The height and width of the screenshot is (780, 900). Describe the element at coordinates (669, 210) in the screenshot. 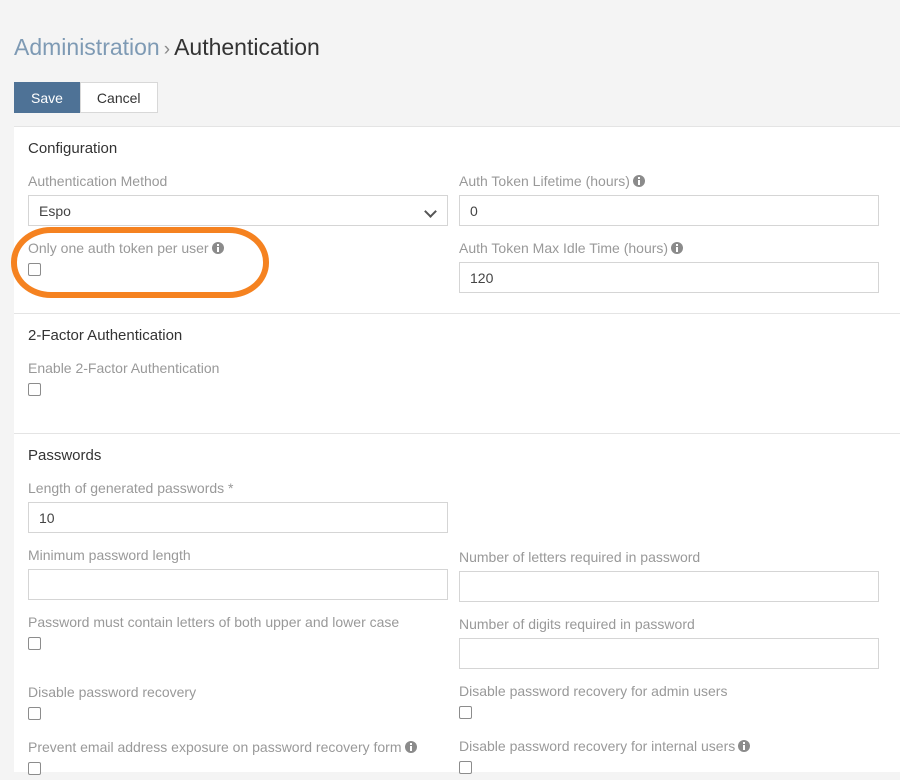

I see `auth-token-lifetime-input` at that location.